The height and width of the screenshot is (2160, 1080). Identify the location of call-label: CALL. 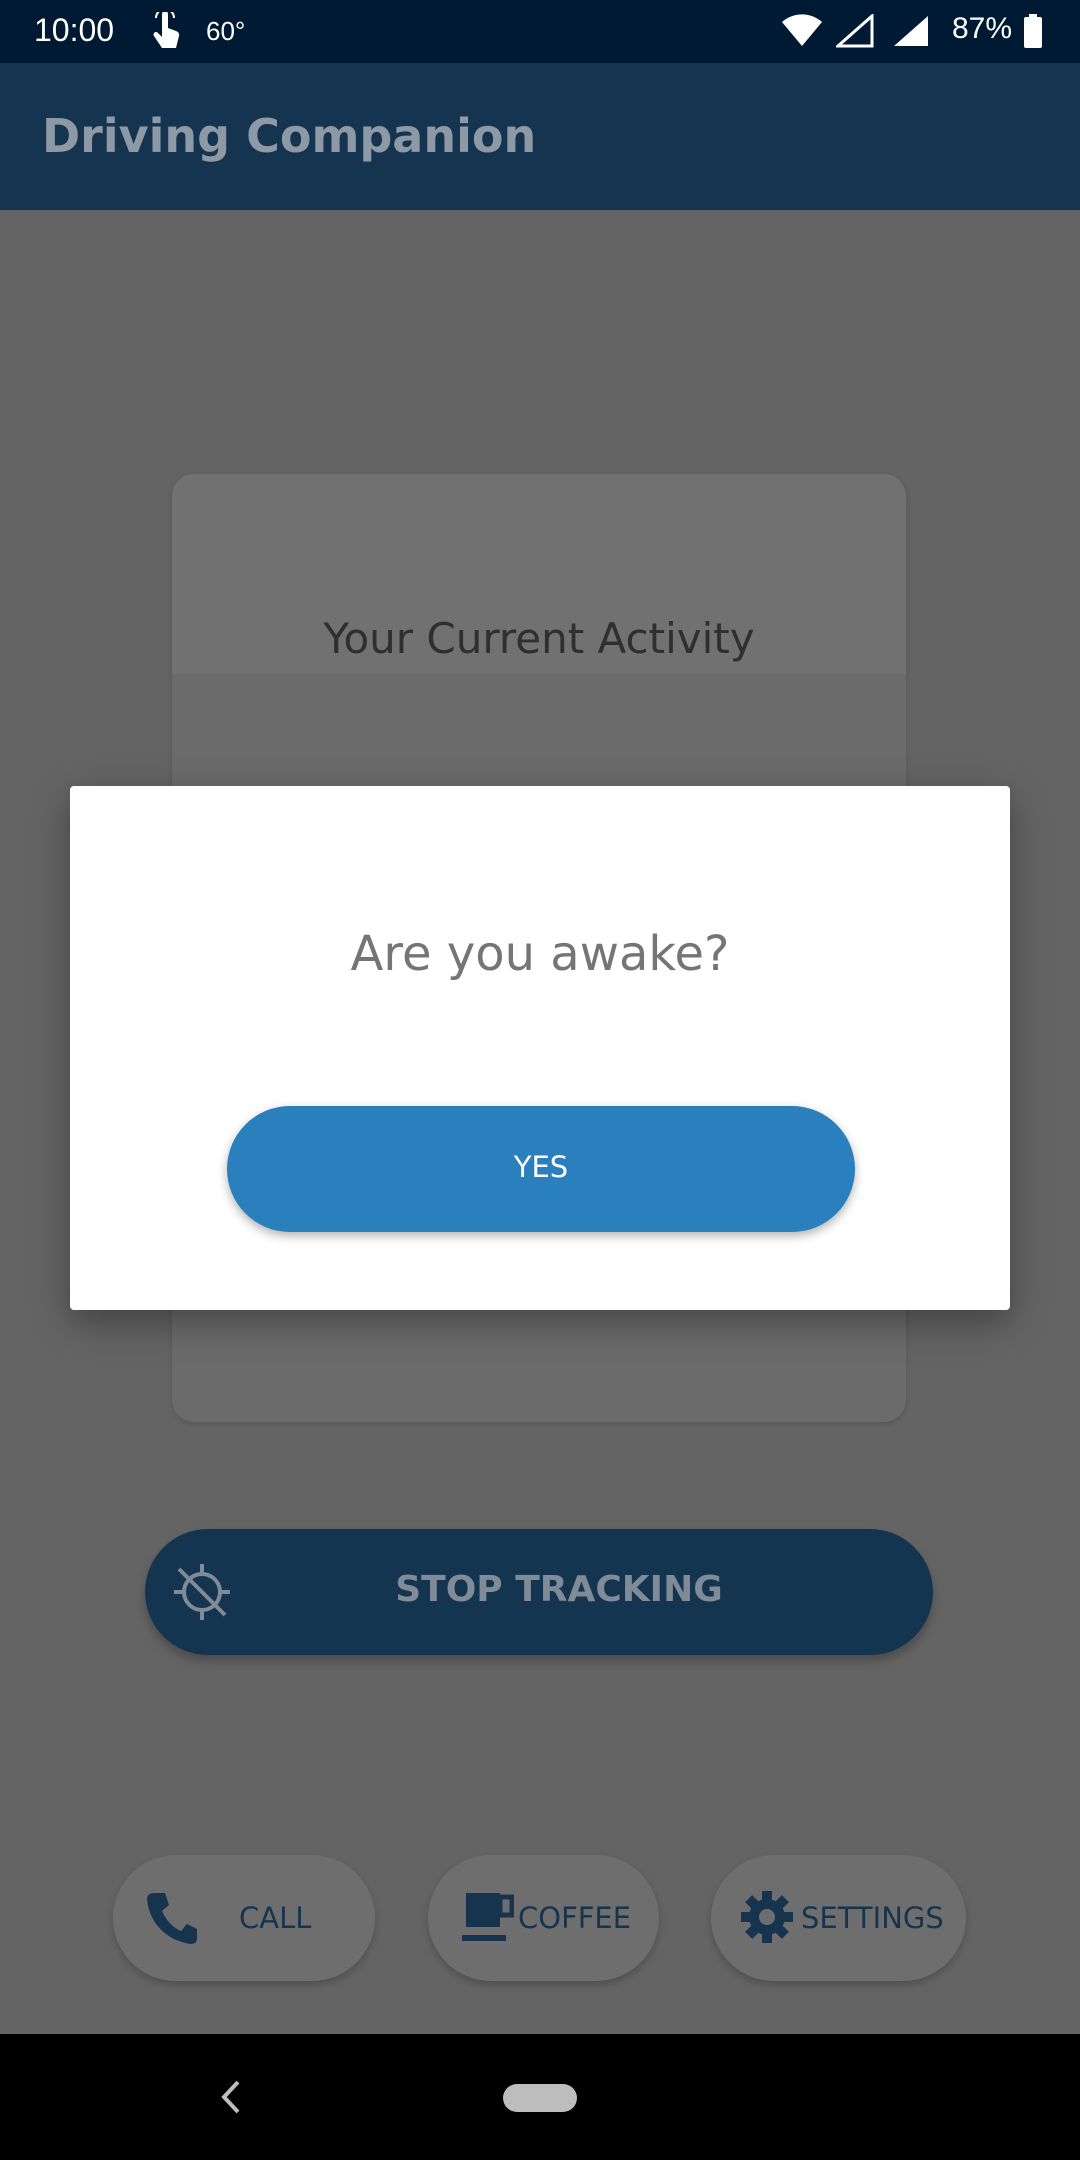
(275, 1918).